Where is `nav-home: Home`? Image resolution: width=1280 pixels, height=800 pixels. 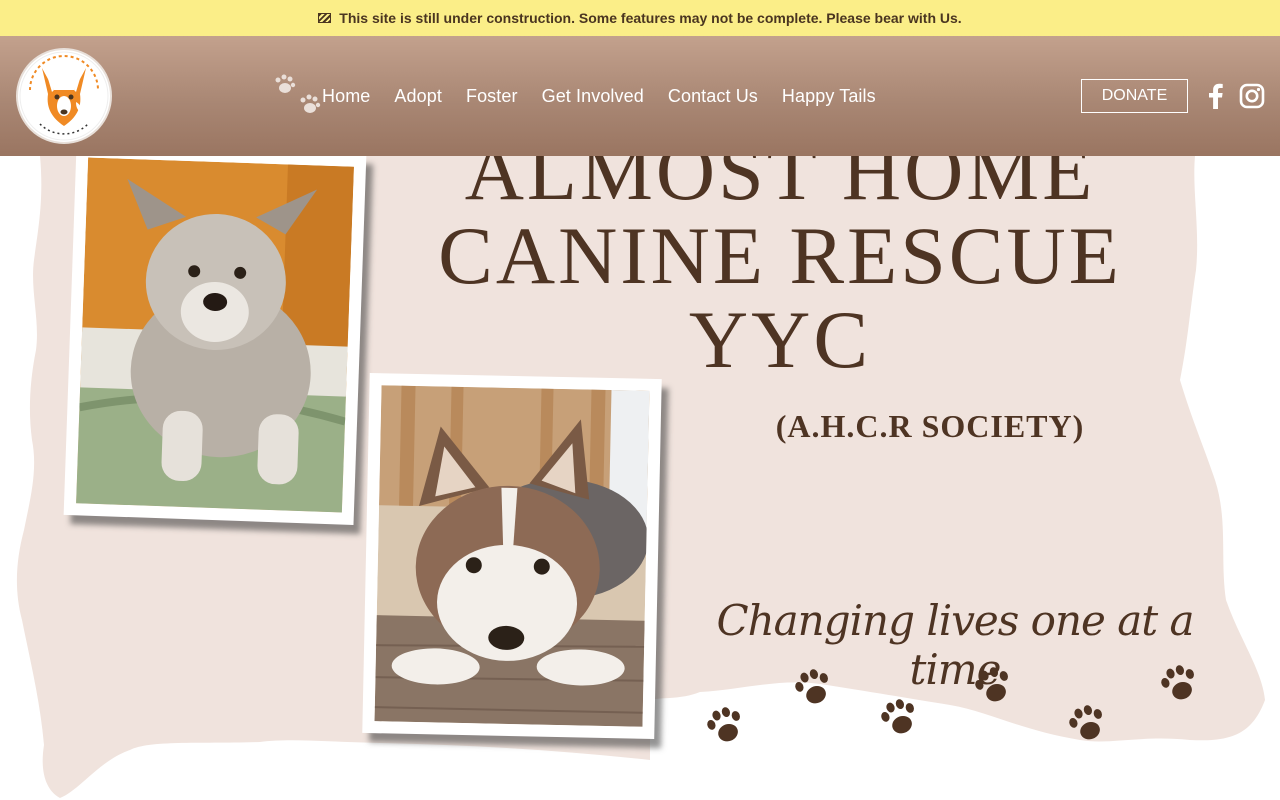
nav-home: Home is located at coordinates (346, 96).